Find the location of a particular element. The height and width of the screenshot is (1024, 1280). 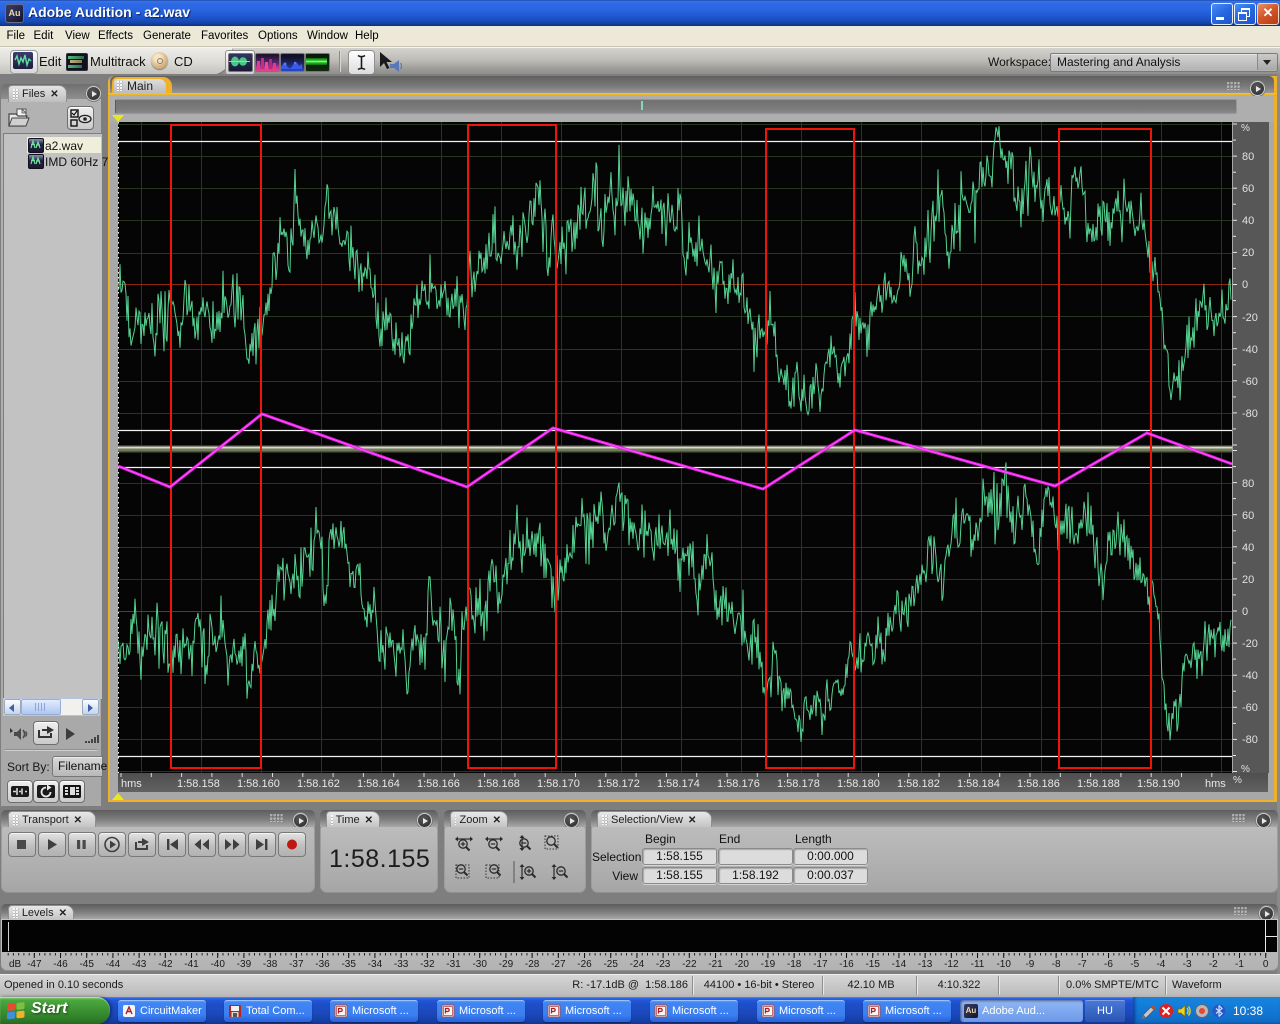

svg-text: -36 is located at coordinates (322, 964).